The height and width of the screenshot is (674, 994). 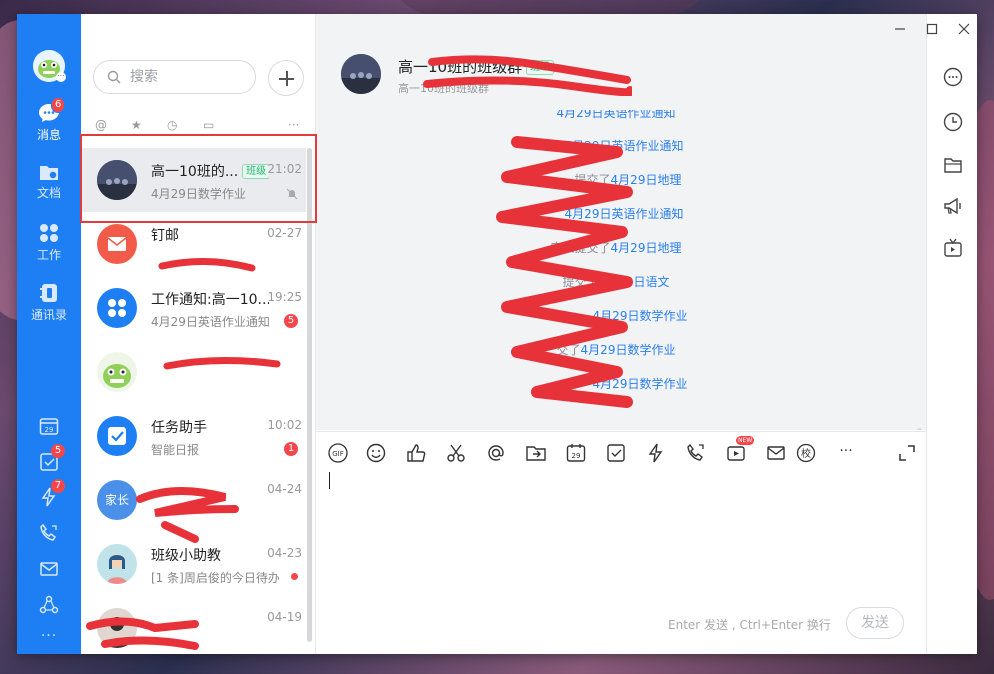 What do you see at coordinates (58, 486) in the screenshot?
I see `ding-badge: 7` at bounding box center [58, 486].